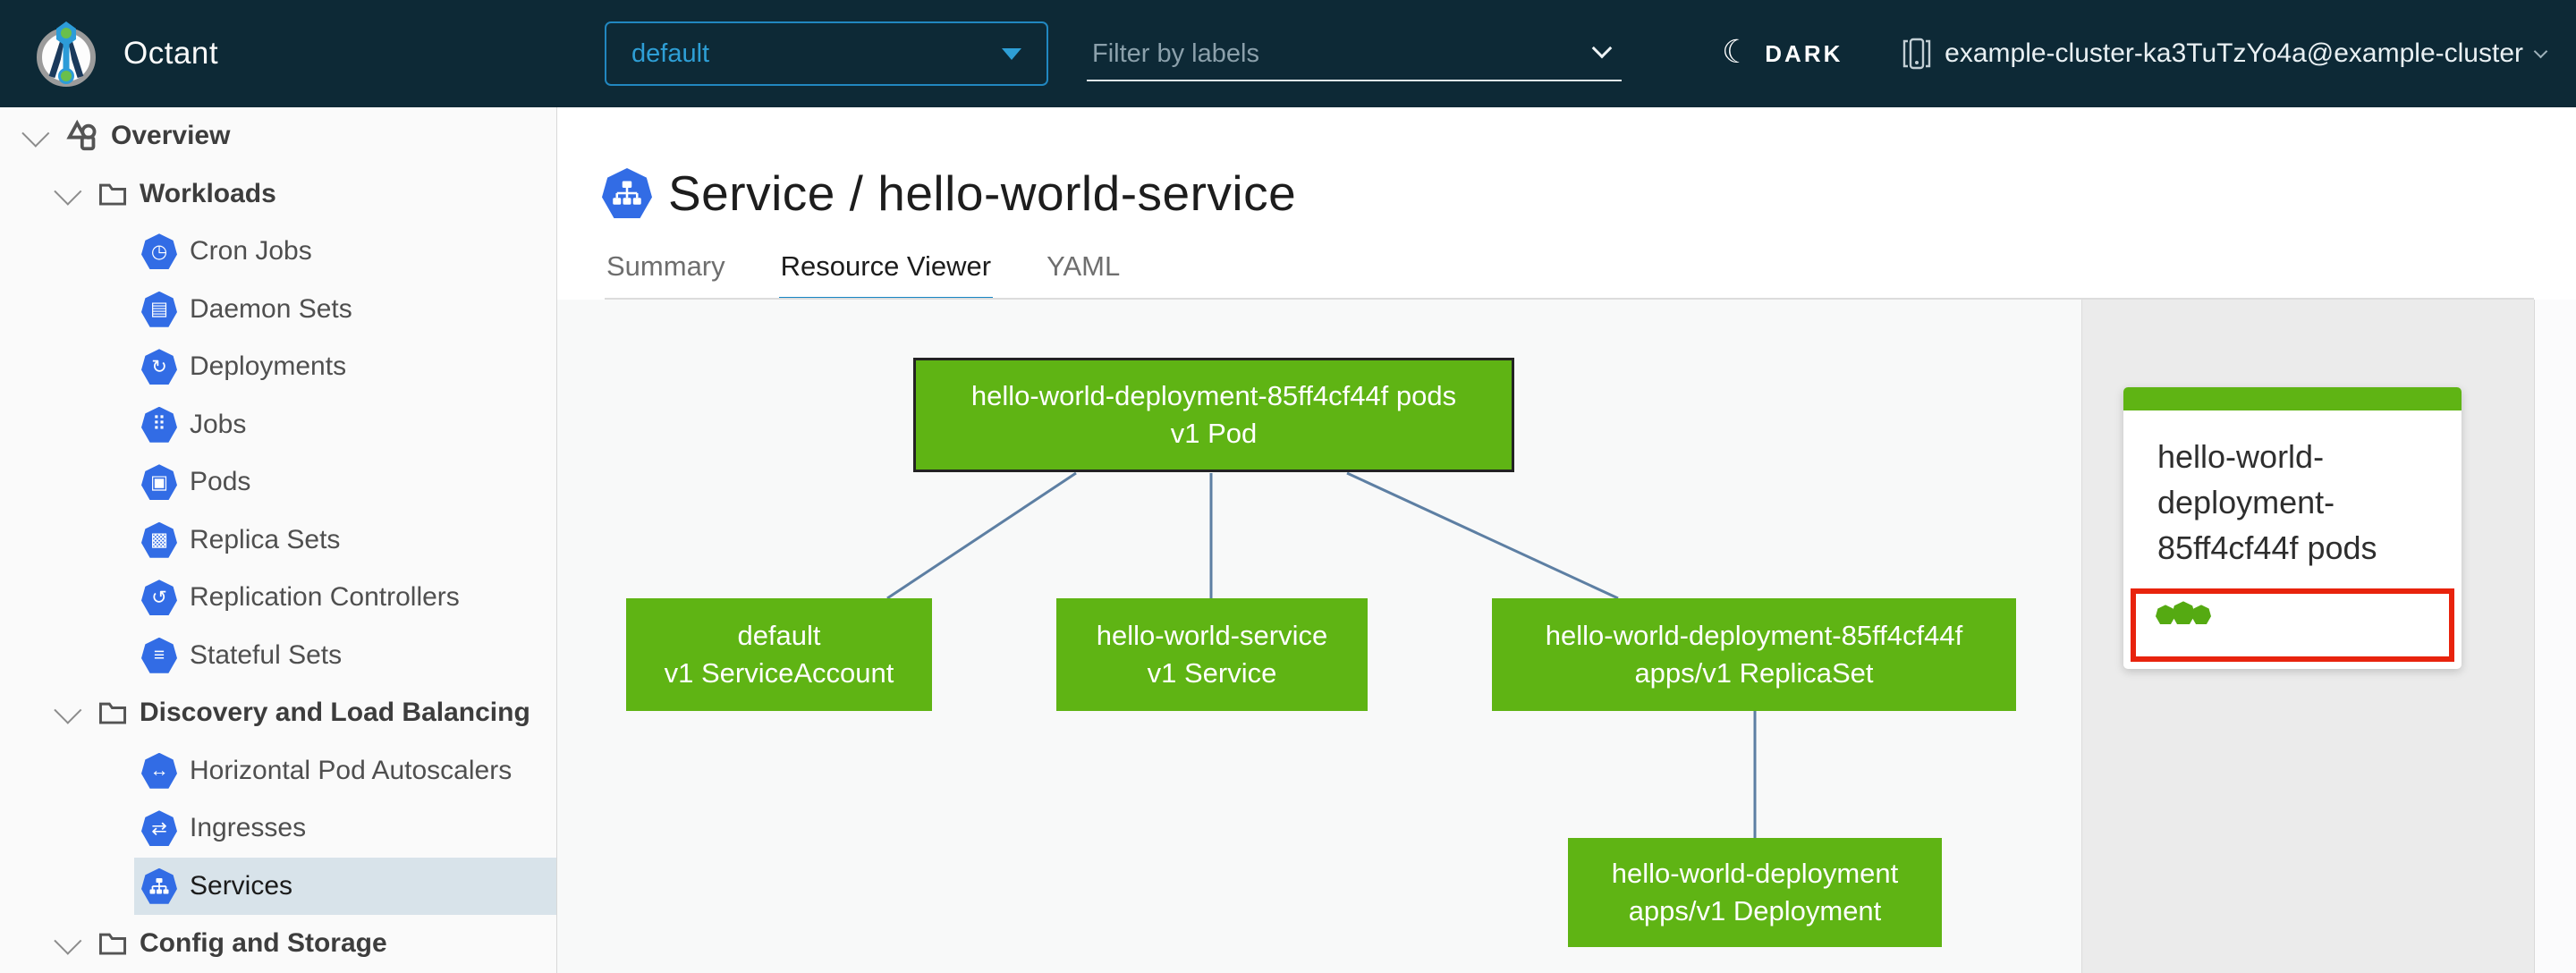 Image resolution: width=2576 pixels, height=973 pixels. I want to click on sidebar-item-stateful-sets: ≡ Stateful Sets, so click(278, 656).